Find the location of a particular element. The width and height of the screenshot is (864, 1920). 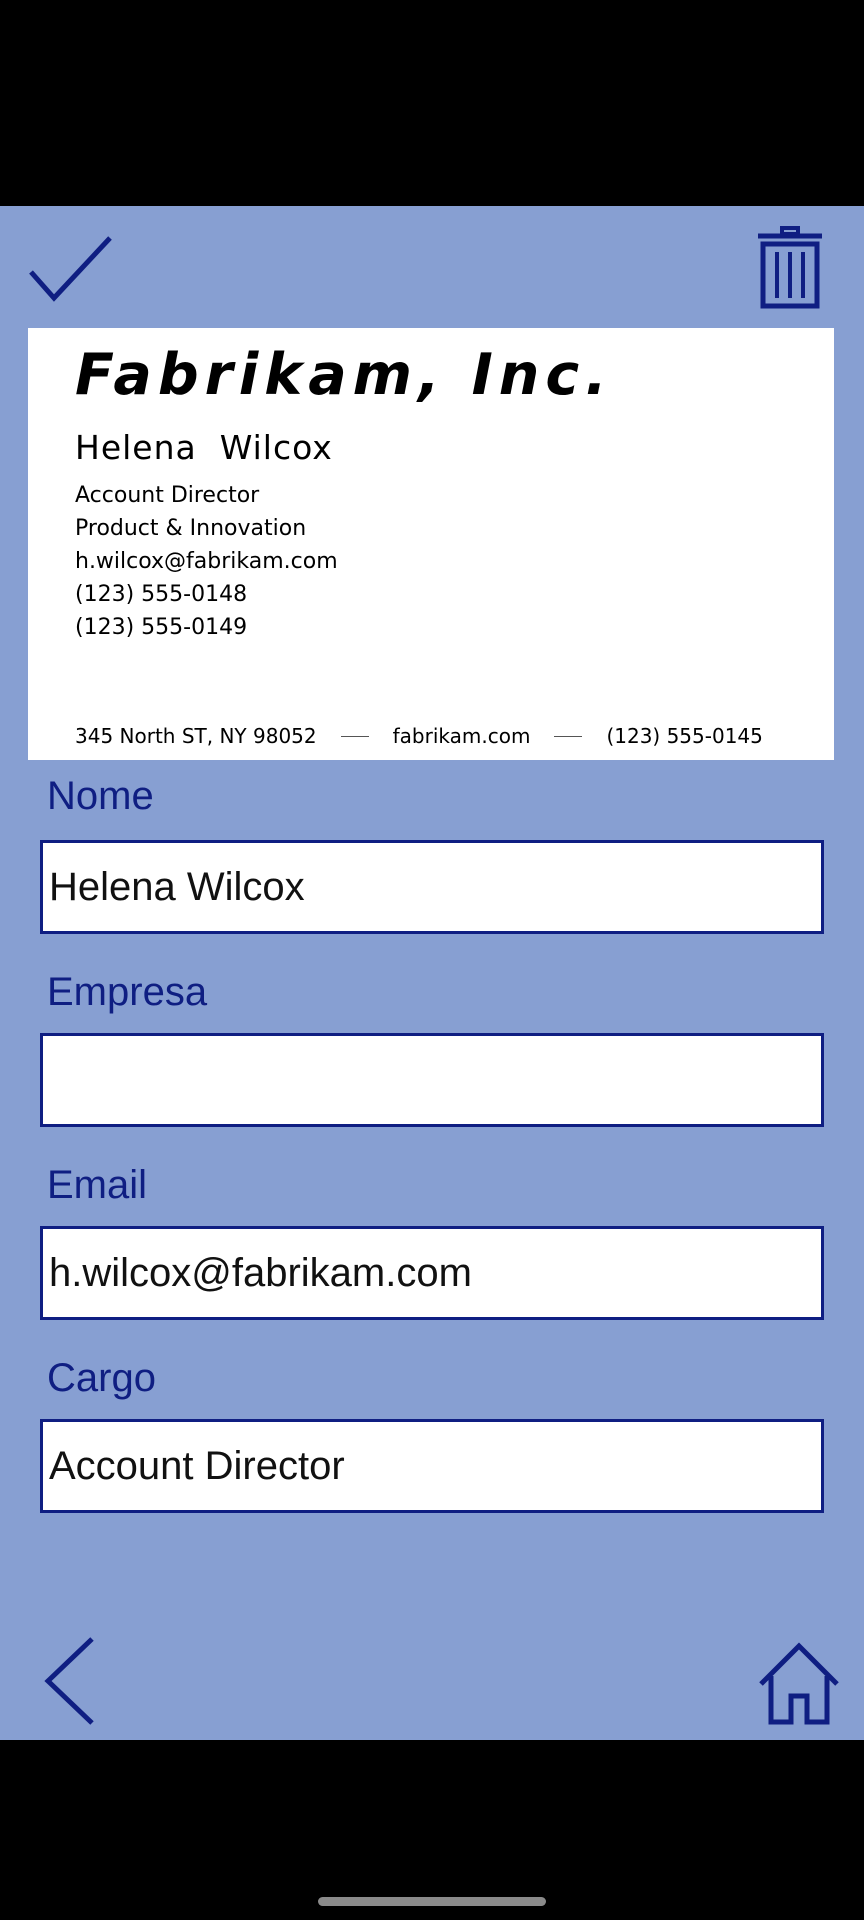

card-department: Product & Innovation is located at coordinates (191, 528).